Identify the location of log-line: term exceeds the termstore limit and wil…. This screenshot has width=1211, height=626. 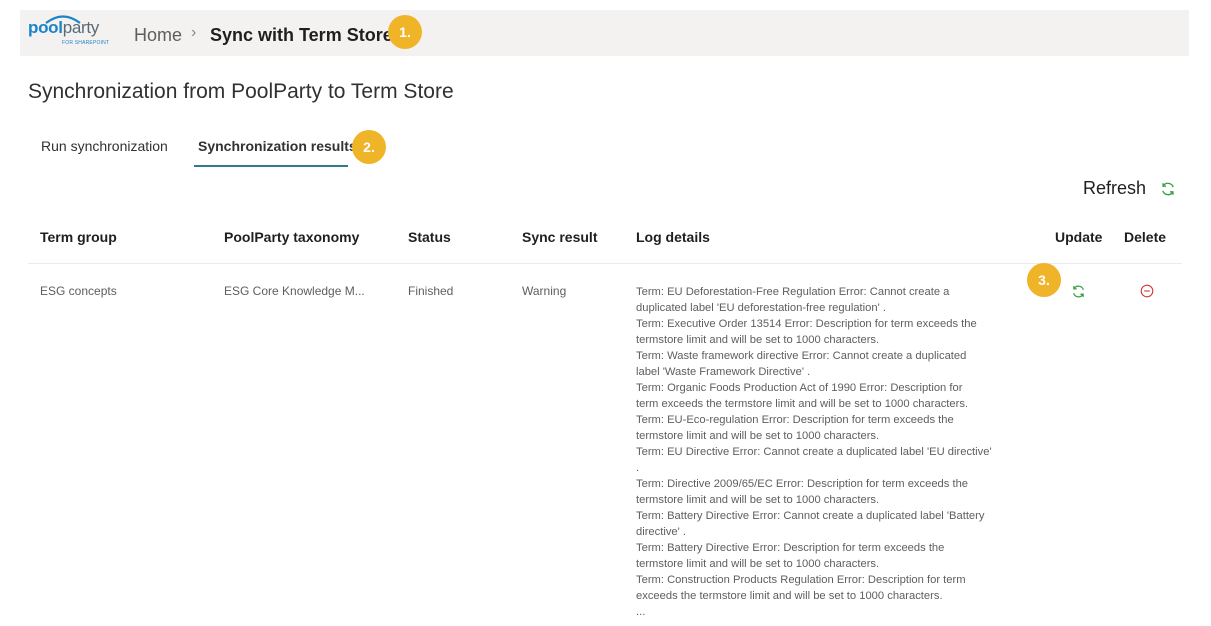
(802, 404).